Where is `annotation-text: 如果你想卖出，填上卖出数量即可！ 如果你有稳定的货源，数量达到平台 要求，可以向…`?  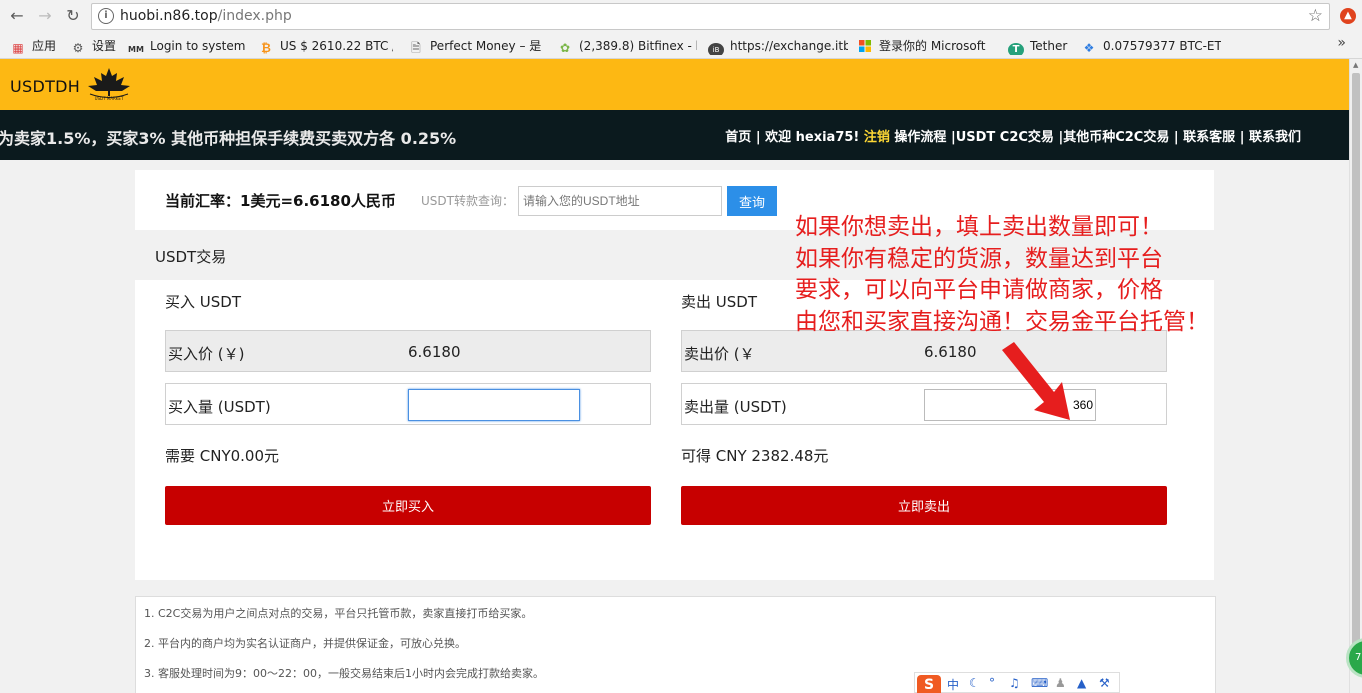
annotation-text: 如果你想卖出，填上卖出数量即可！ 如果你有稳定的货源，数量达到平台 要求，可以向… is located at coordinates (1002, 275).